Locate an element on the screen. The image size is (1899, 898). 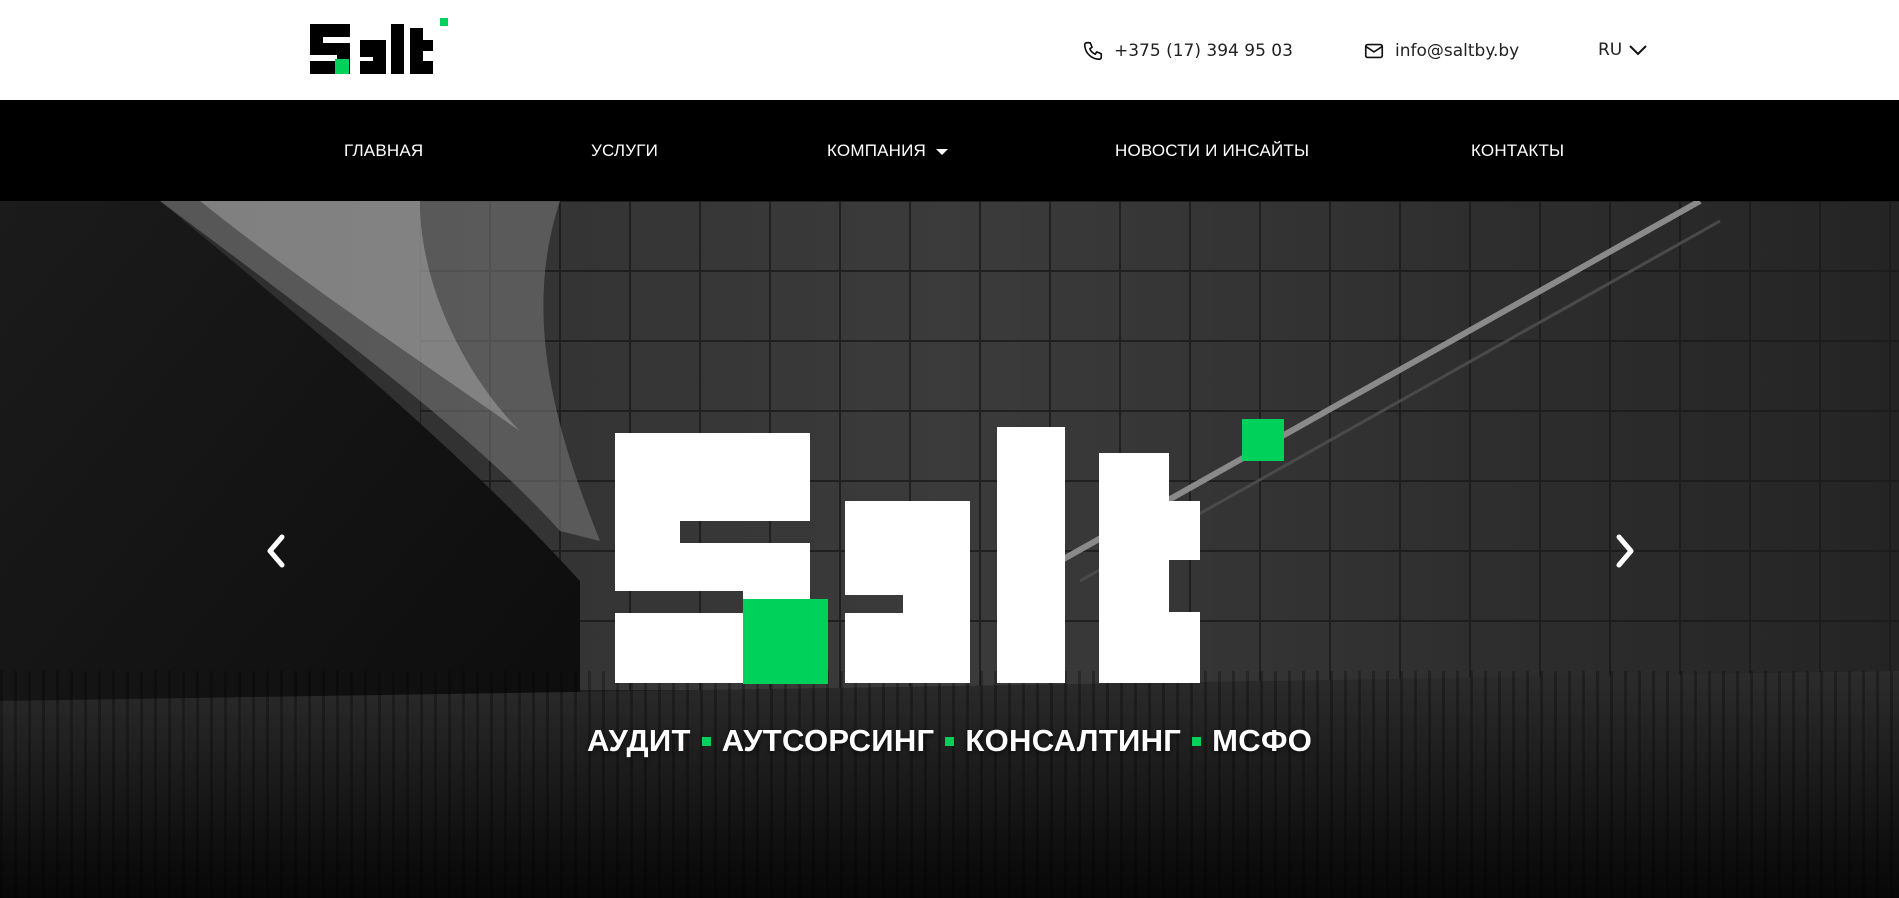
slogan-item: КОНСАЛТИНГ is located at coordinates (1073, 740).